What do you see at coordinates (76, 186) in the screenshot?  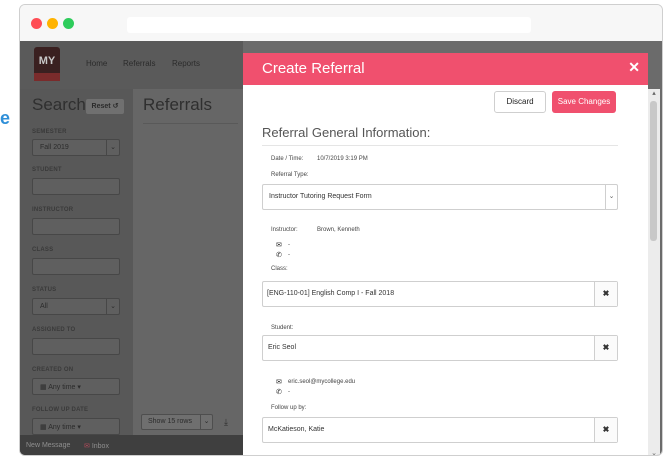 I see `student-input` at bounding box center [76, 186].